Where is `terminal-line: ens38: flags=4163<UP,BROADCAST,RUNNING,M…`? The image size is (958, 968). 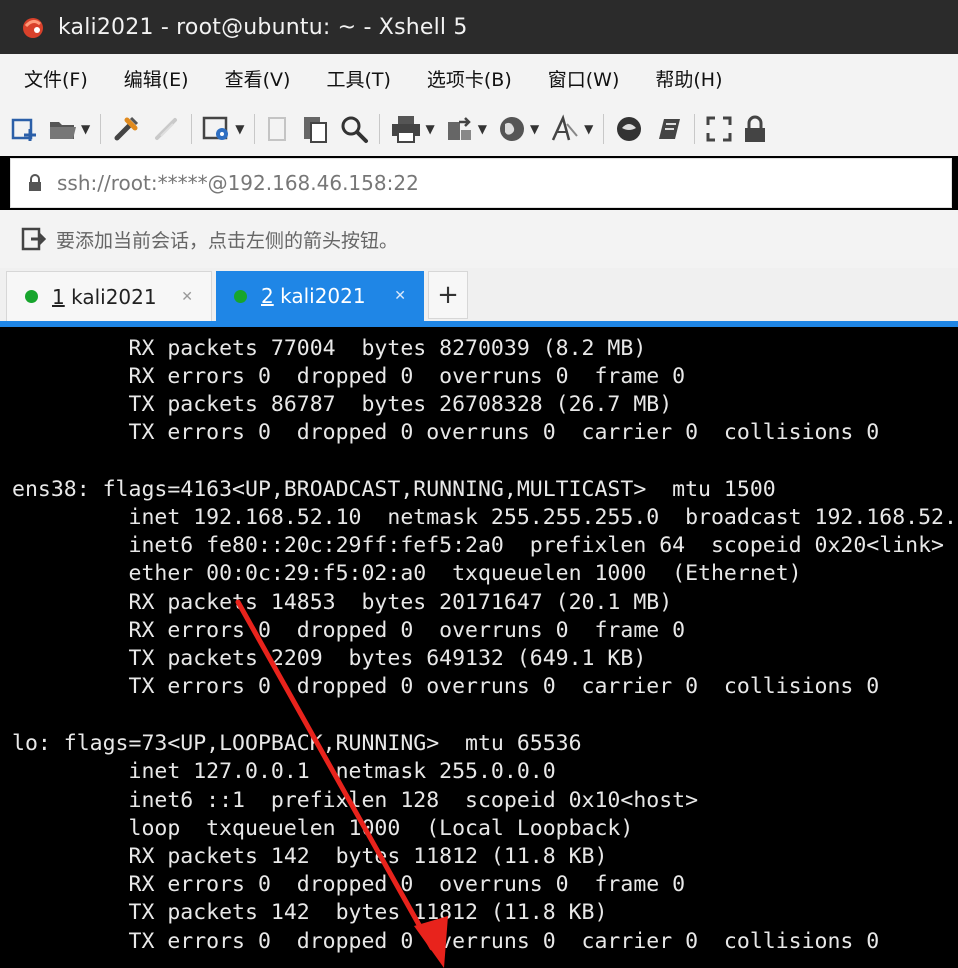 terminal-line: ens38: flags=4163<UP,BROADCAST,RUNNING,M… is located at coordinates (394, 489).